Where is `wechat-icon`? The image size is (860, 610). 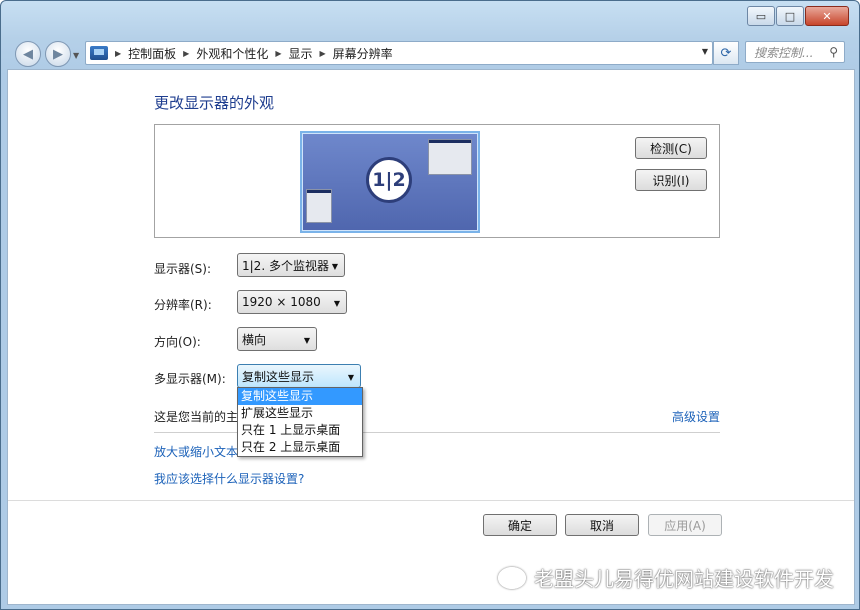
wechat-icon is located at coordinates (512, 577).